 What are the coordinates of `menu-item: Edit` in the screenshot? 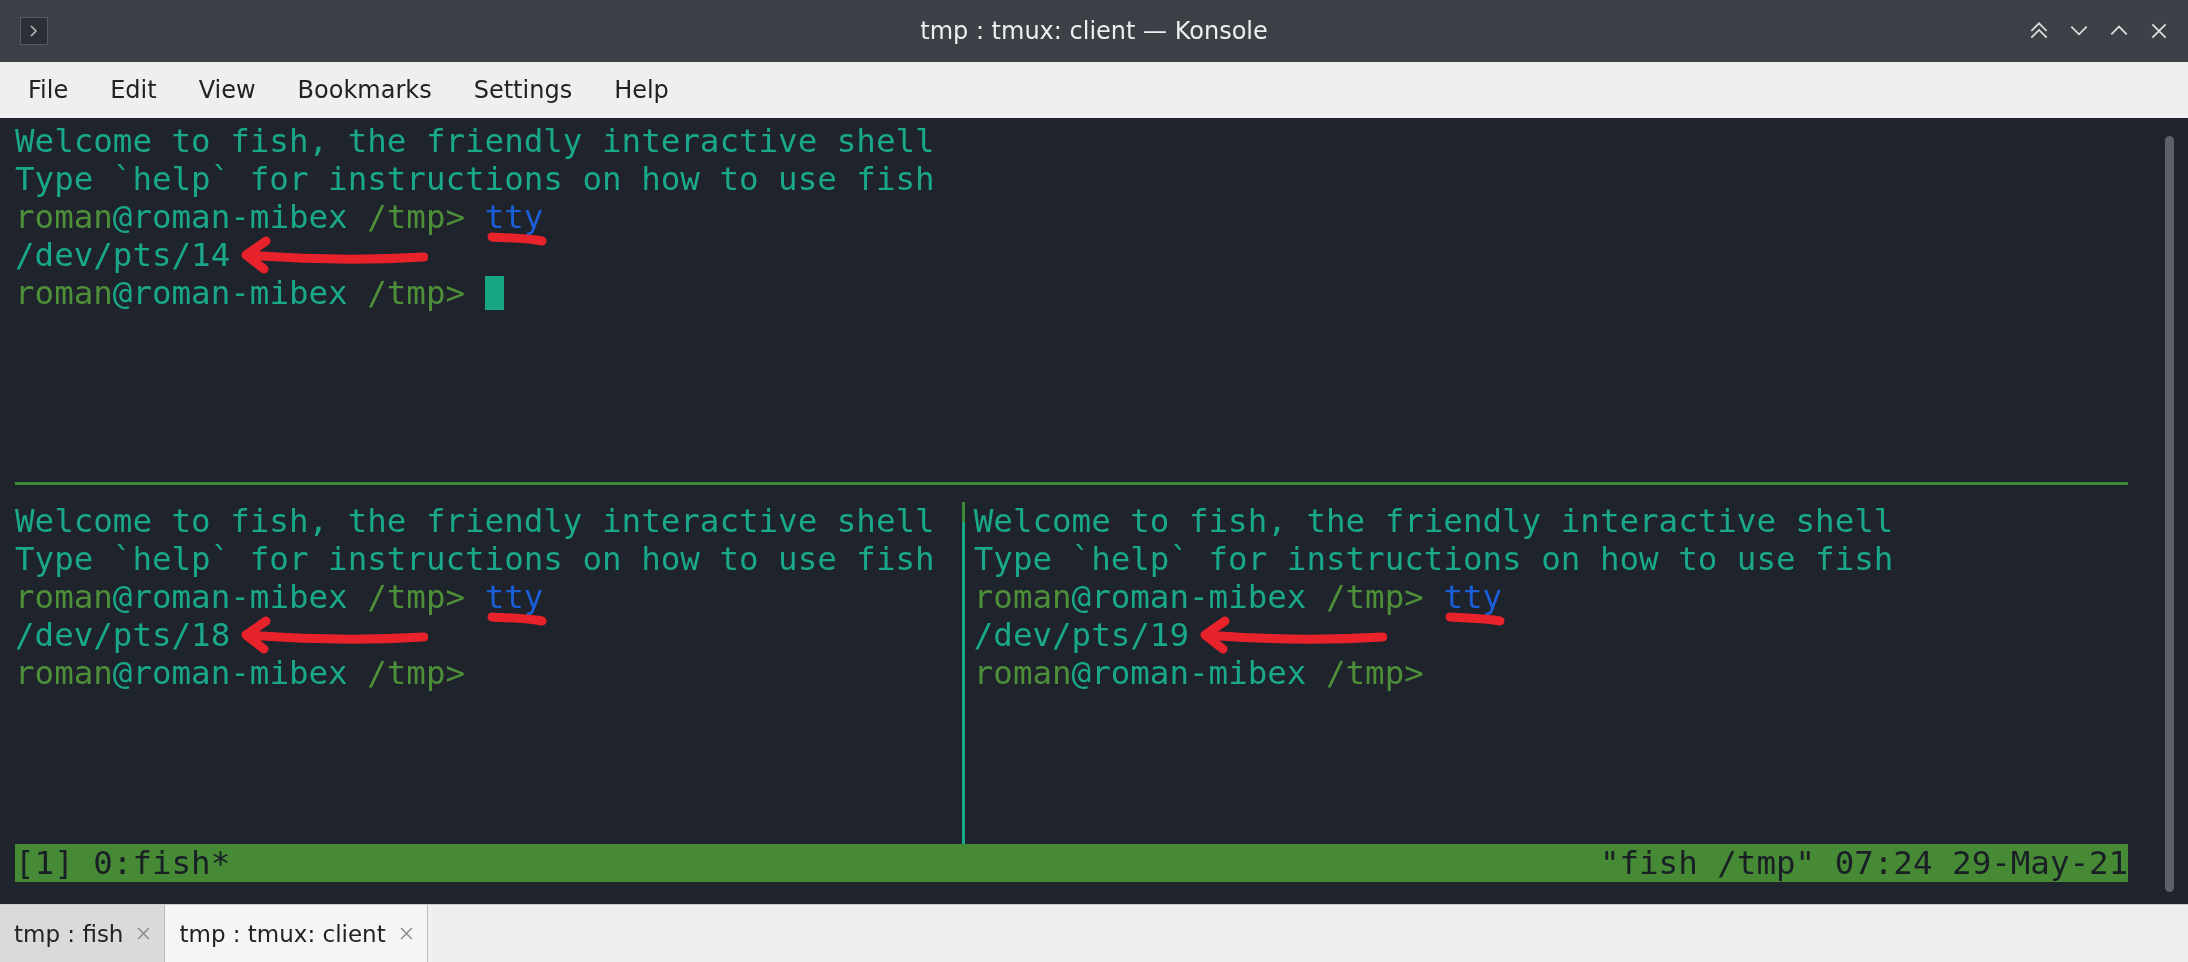 It's located at (136, 90).